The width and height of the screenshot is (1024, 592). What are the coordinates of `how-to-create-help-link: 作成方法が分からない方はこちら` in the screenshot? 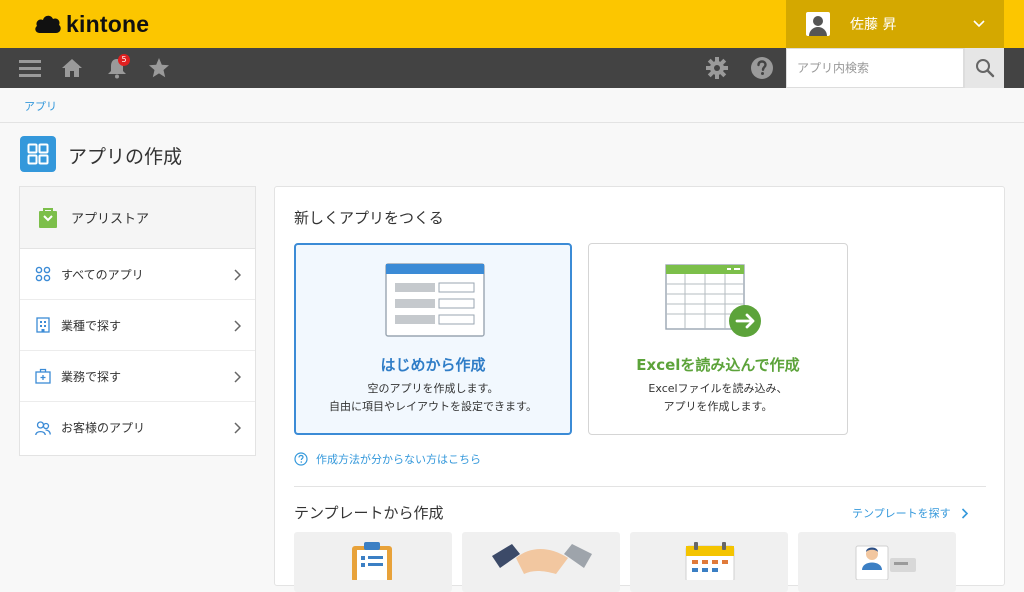 It's located at (387, 459).